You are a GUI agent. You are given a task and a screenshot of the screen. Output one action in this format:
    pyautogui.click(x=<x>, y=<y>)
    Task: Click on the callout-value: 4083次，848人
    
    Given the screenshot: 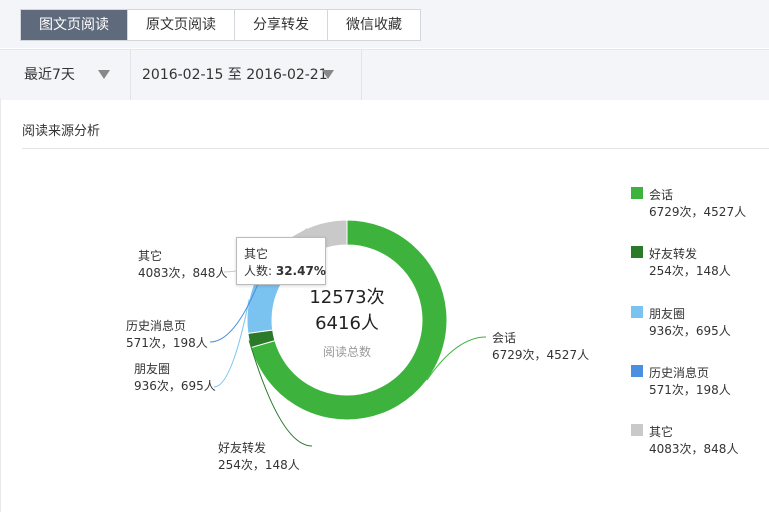 What is the action you would take?
    pyautogui.click(x=182, y=273)
    